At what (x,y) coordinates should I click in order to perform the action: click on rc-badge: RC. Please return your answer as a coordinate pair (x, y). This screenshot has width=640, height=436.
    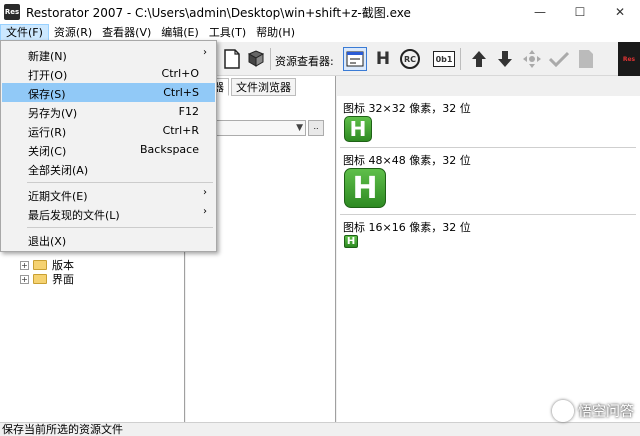
    Looking at the image, I should click on (410, 59).